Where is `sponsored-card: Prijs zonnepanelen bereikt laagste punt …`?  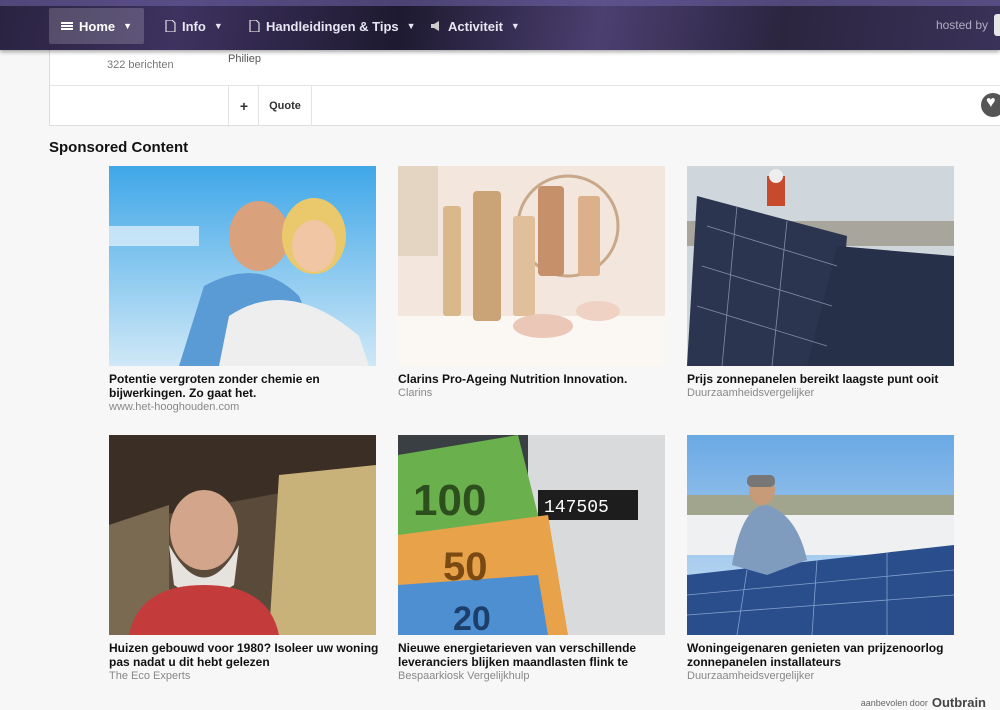
sponsored-card: Prijs zonnepanelen bereikt laagste punt … is located at coordinates (820, 282).